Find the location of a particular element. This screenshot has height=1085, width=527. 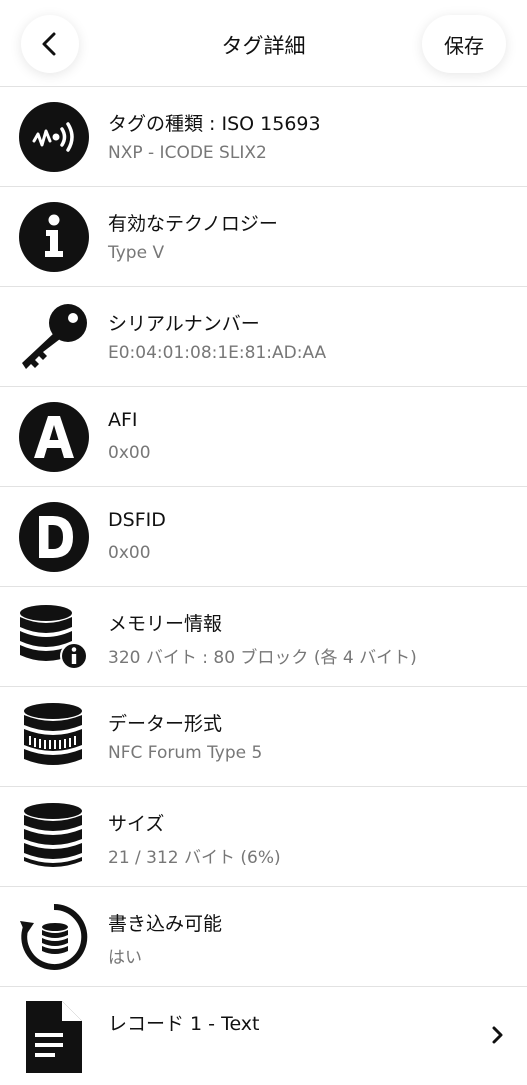

list-item-writable: 書き込み可能 はい is located at coordinates (263, 937).